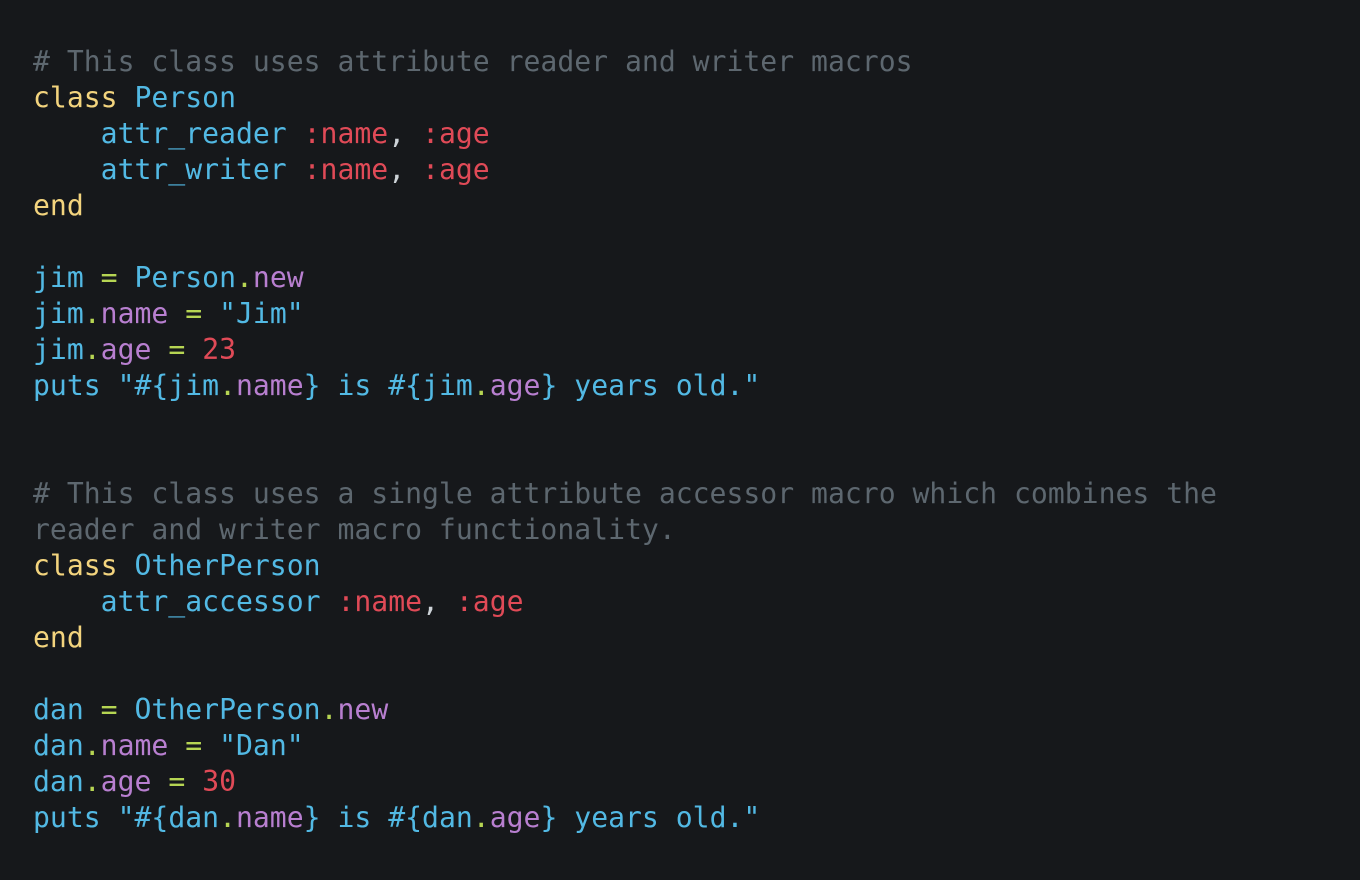 The height and width of the screenshot is (880, 1360). Describe the element at coordinates (696, 314) in the screenshot. I see `code-line: jim.name = "Jim"` at that location.